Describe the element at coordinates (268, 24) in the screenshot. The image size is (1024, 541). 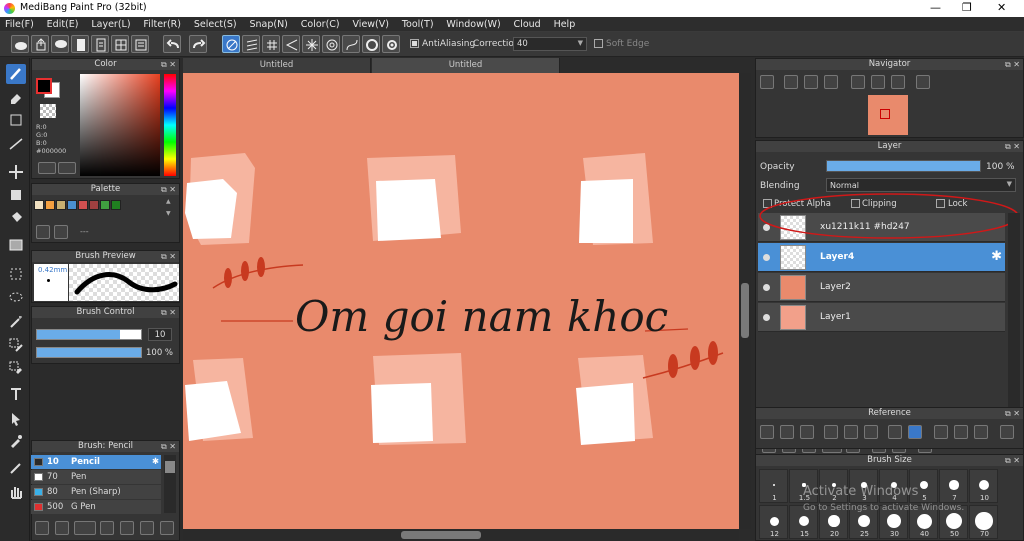
I see `menu-snap: Snap(N)` at that location.